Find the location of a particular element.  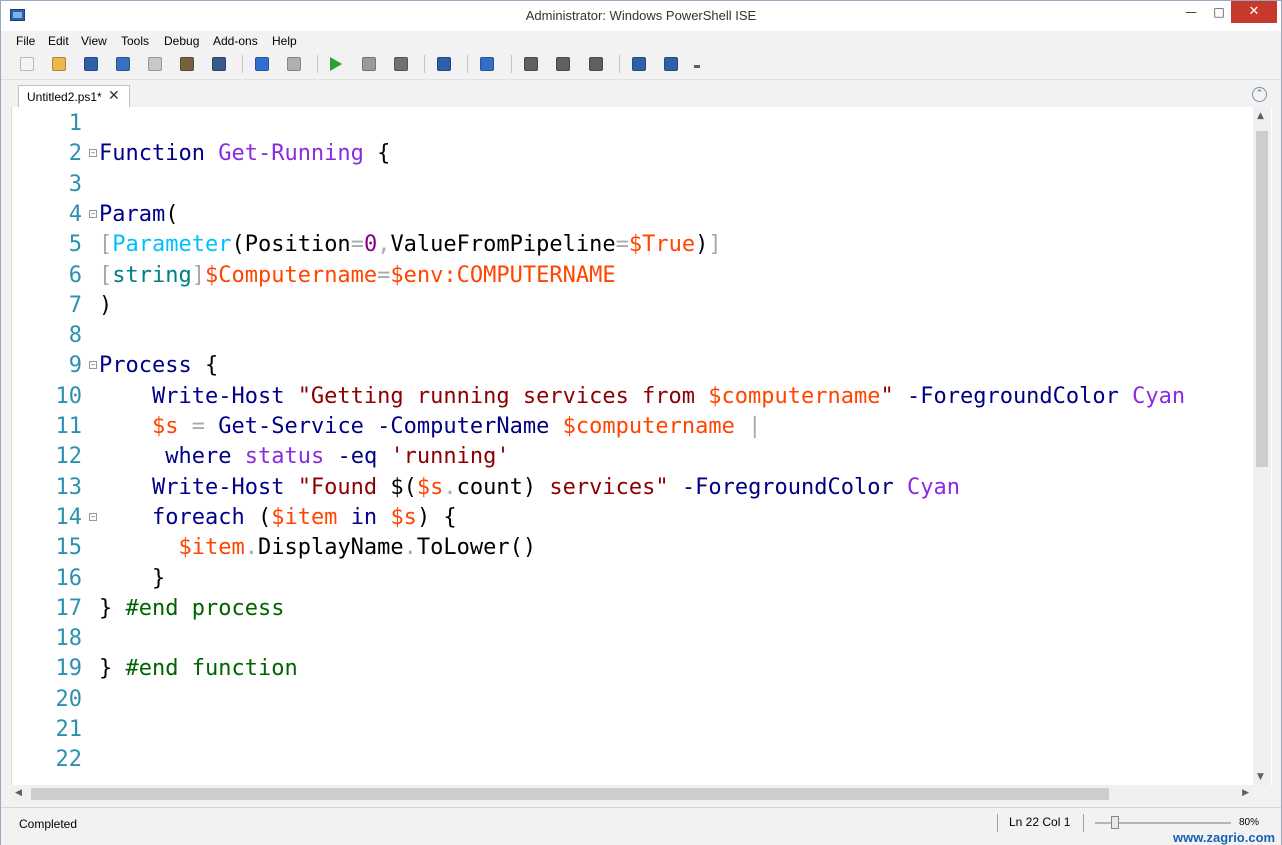

code-line: 19} #end function is located at coordinates (632, 669).